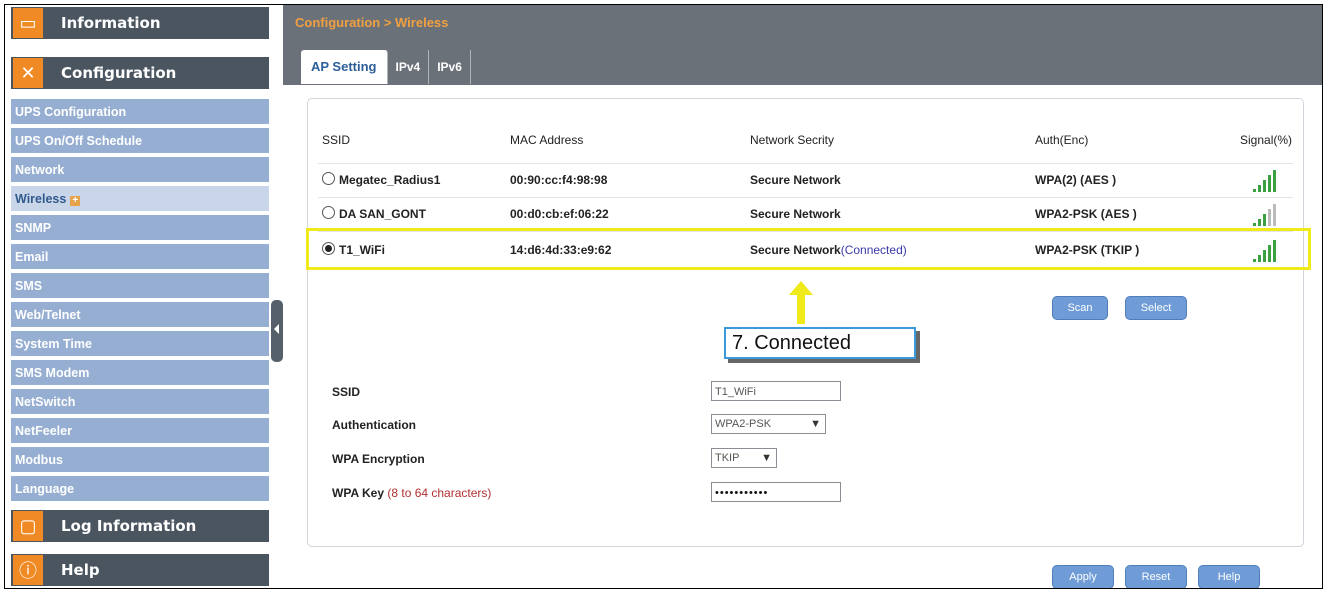 The height and width of the screenshot is (590, 1325). What do you see at coordinates (140, 199) in the screenshot?
I see `sidebar-item-wireless: Wireless +` at bounding box center [140, 199].